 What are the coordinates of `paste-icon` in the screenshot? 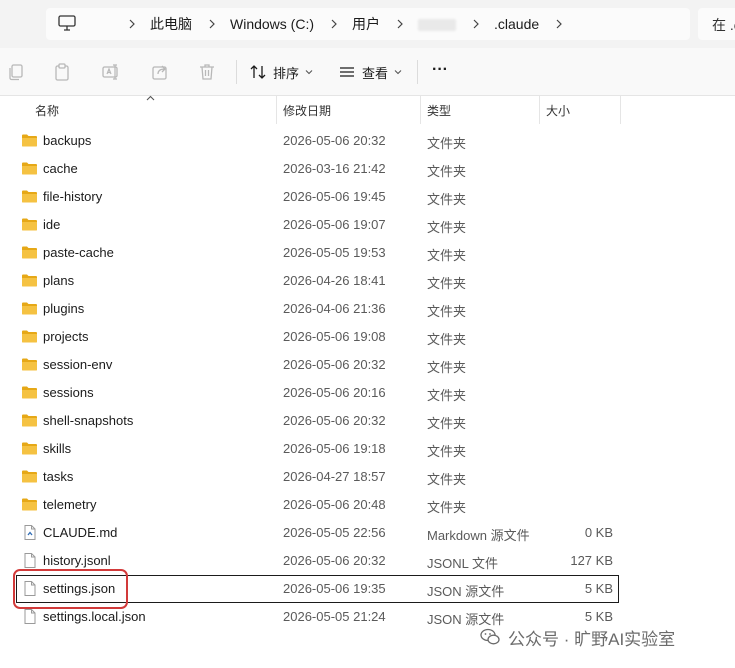 It's located at (62, 72).